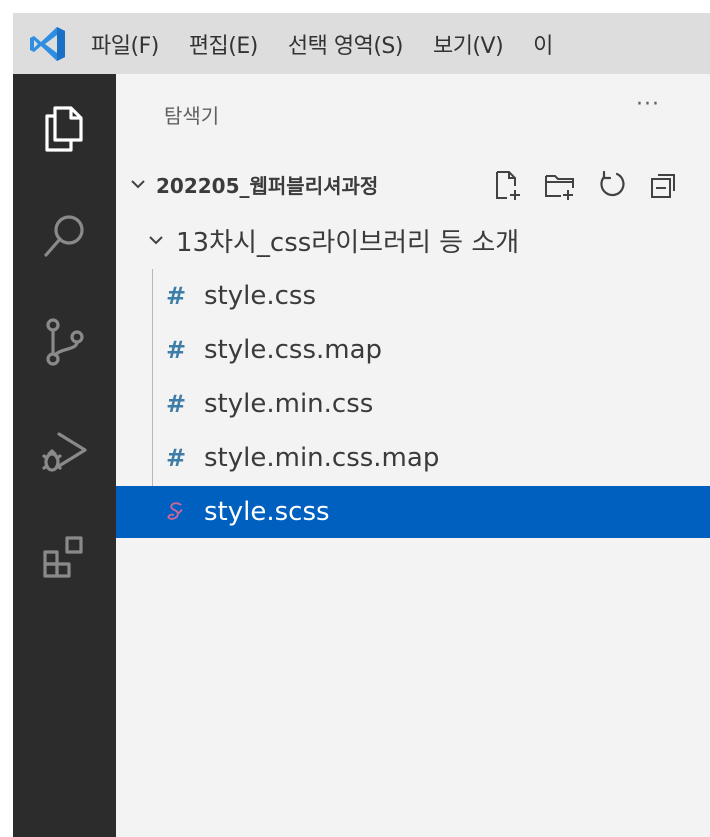 The image size is (710, 837). I want to click on folder-item: 13차시_css라이브러리 등 소개, so click(413, 240).